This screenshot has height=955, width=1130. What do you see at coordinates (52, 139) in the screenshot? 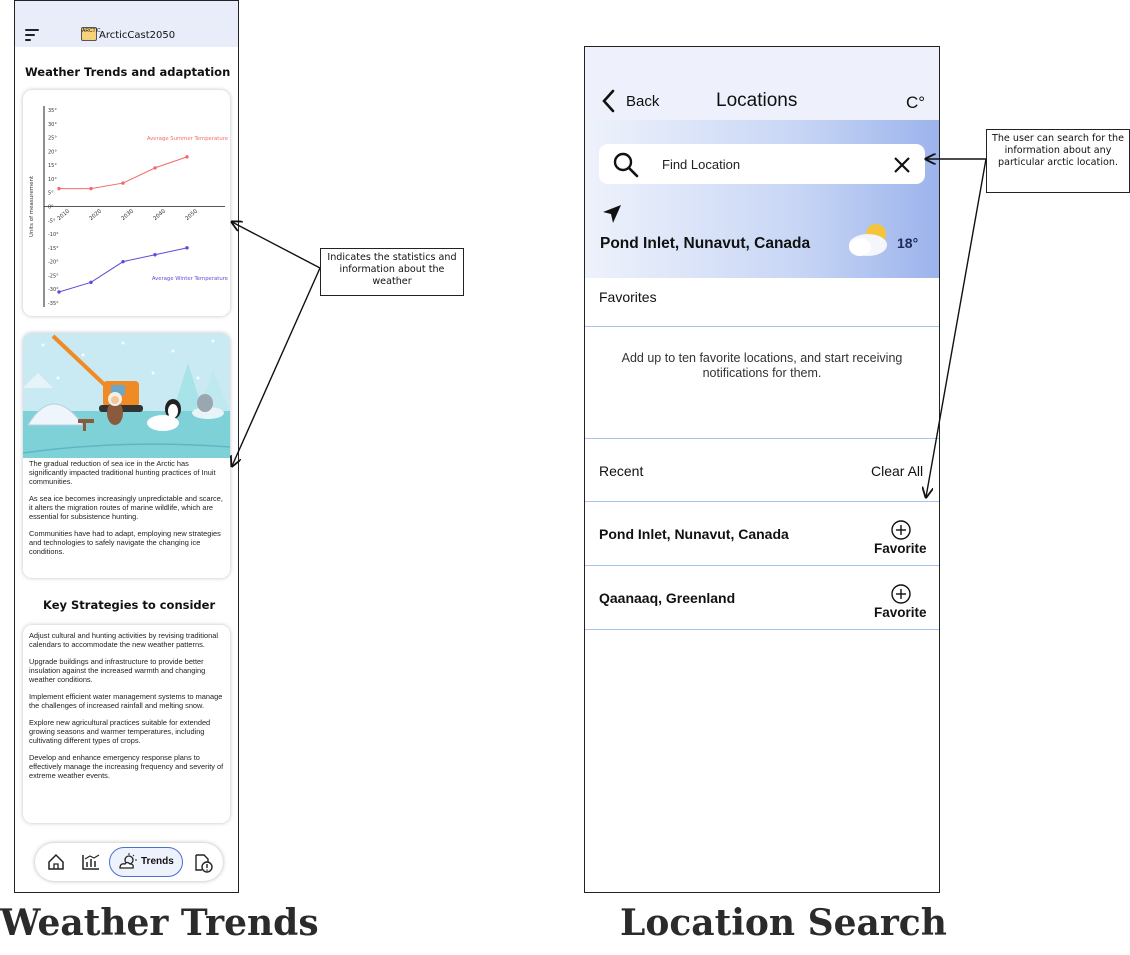
I see `y-tick-label: 25°` at bounding box center [52, 139].